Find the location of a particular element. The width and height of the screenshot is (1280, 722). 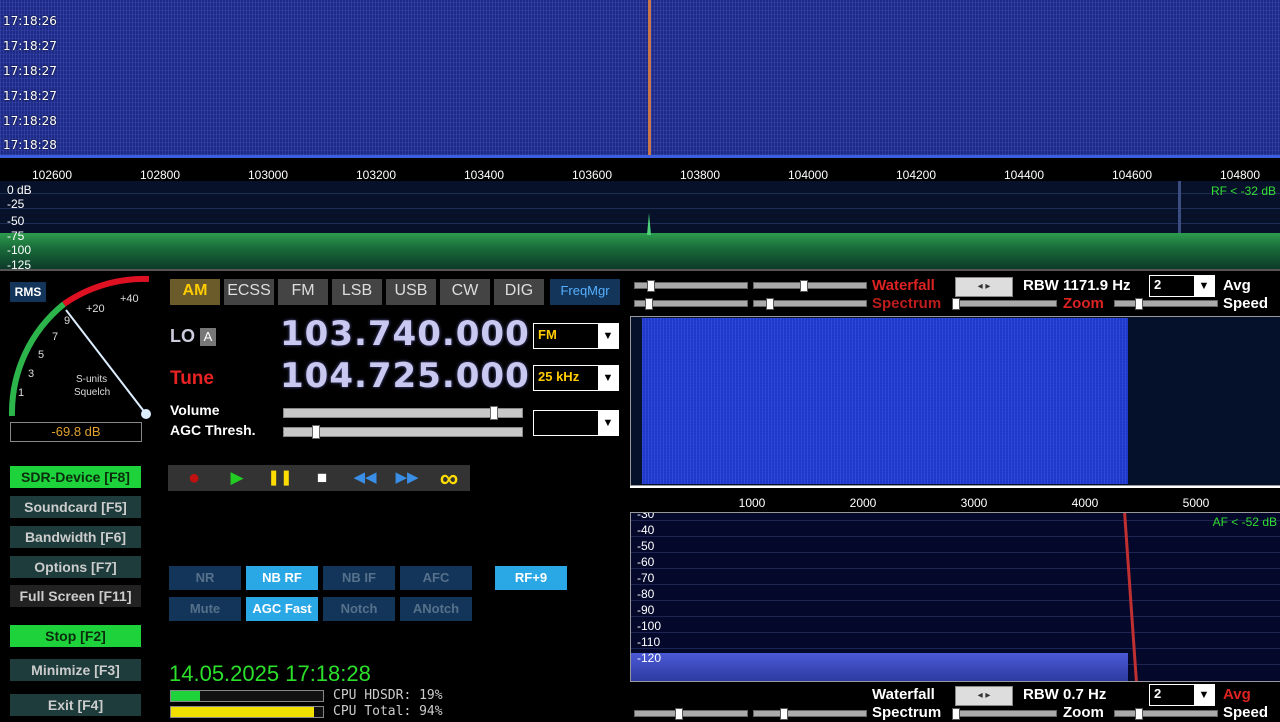

mode-fm-button: FM is located at coordinates (303, 292).